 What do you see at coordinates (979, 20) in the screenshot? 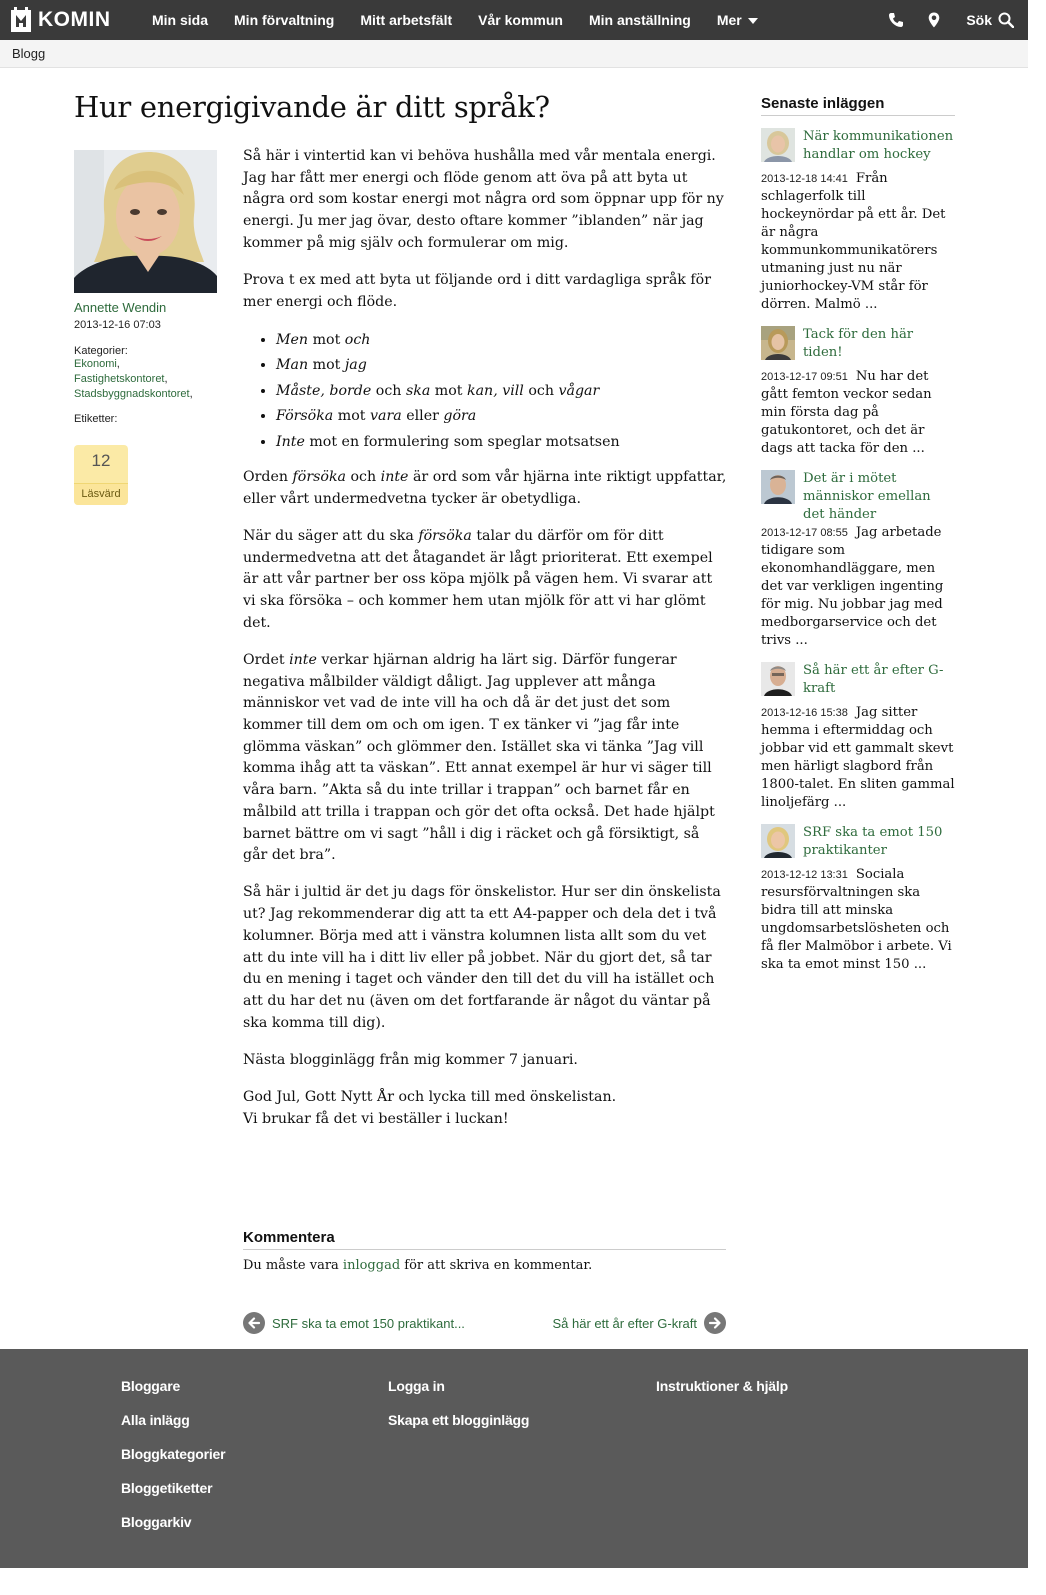
I see `search-label: Sök` at bounding box center [979, 20].